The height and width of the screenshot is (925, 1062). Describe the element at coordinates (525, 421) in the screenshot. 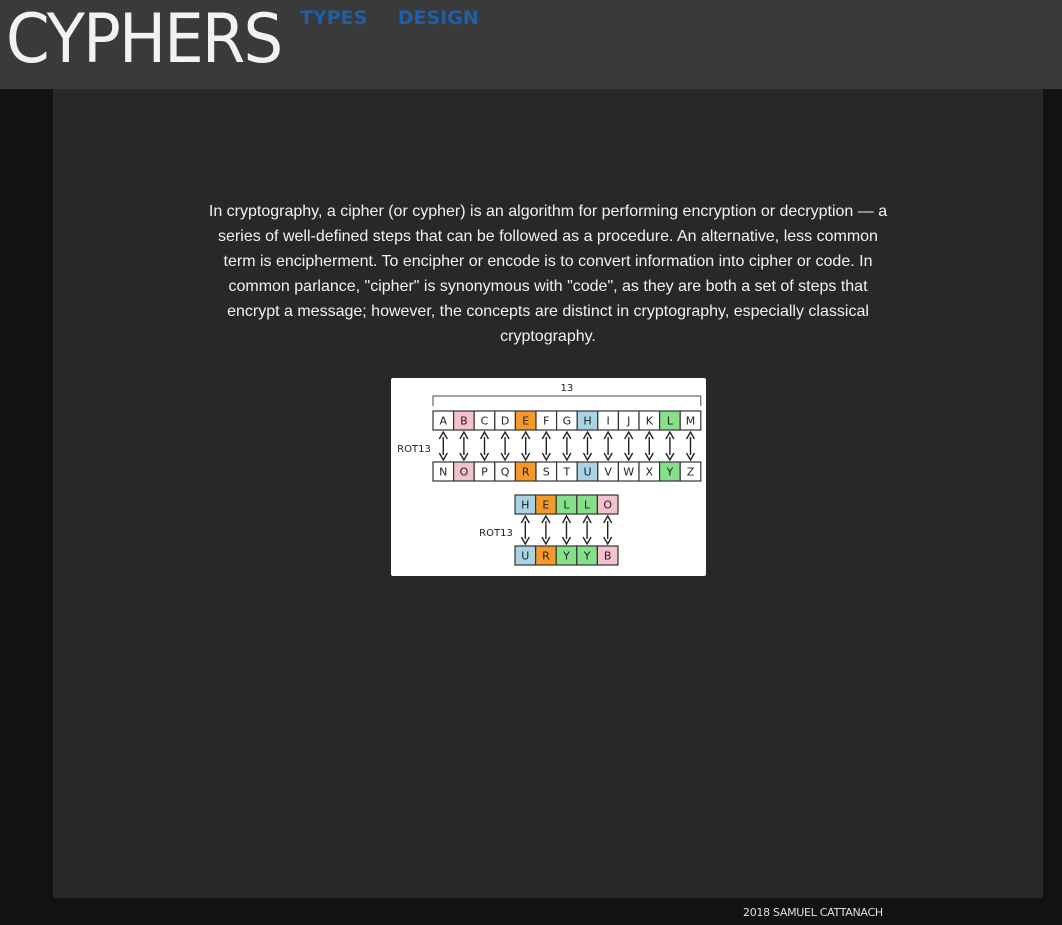

I see `top-row-cell-E-letter: E` at that location.